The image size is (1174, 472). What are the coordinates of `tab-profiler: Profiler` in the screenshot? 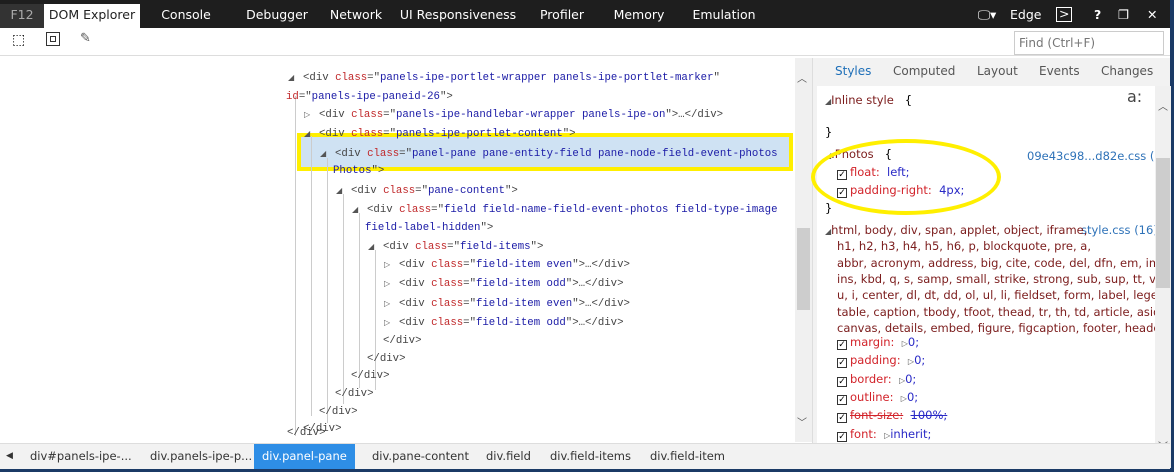 It's located at (562, 16).